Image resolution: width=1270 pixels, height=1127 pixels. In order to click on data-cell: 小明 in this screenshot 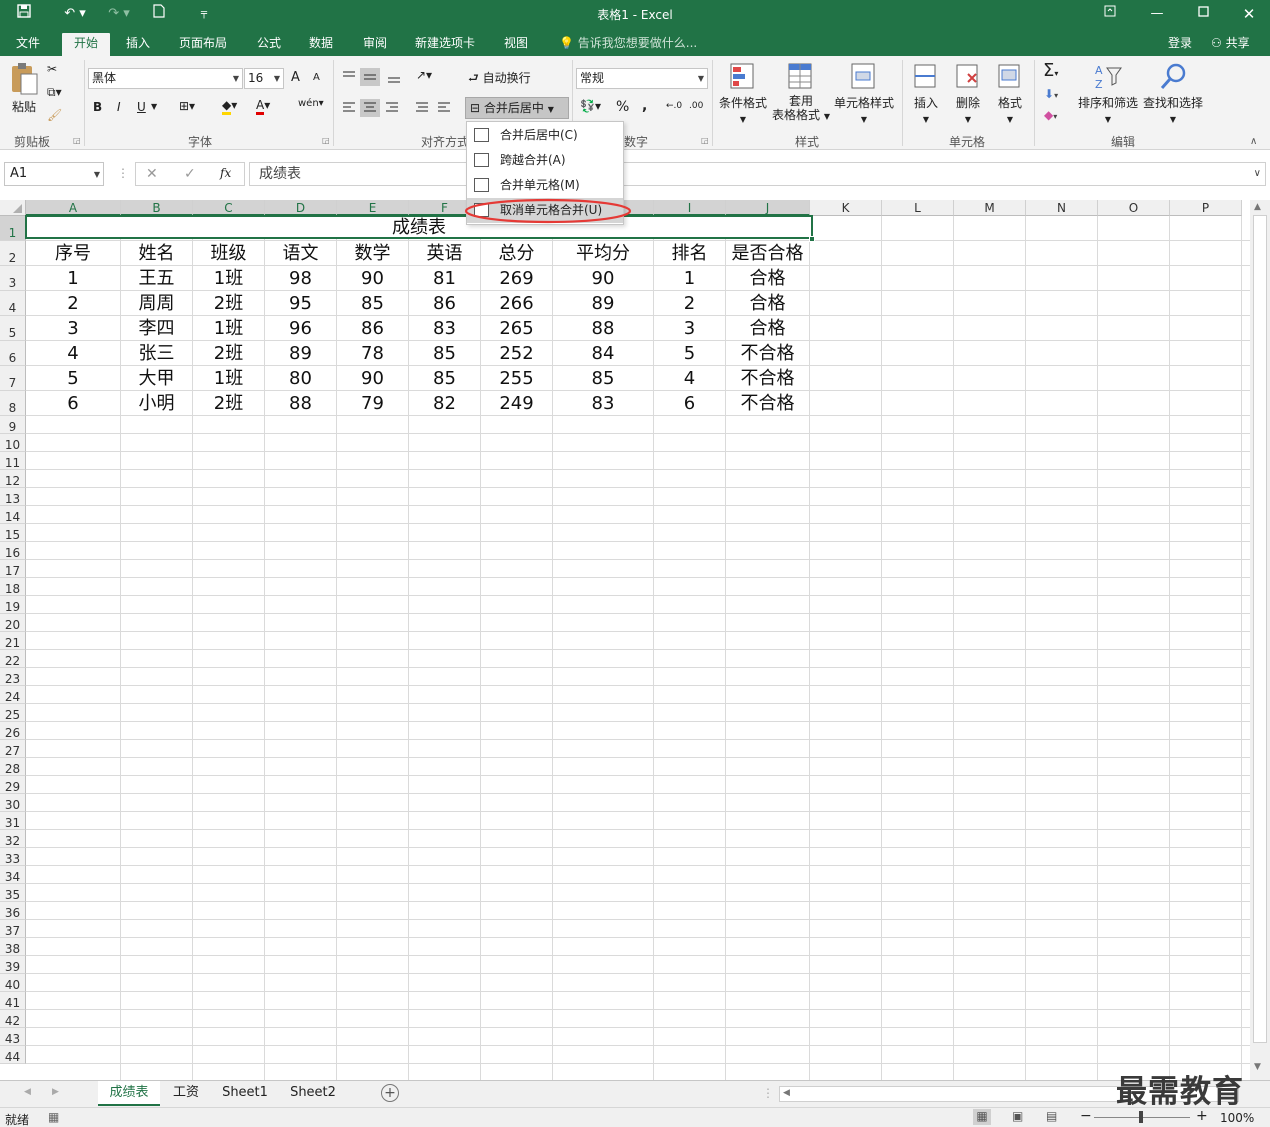, I will do `click(156, 403)`.